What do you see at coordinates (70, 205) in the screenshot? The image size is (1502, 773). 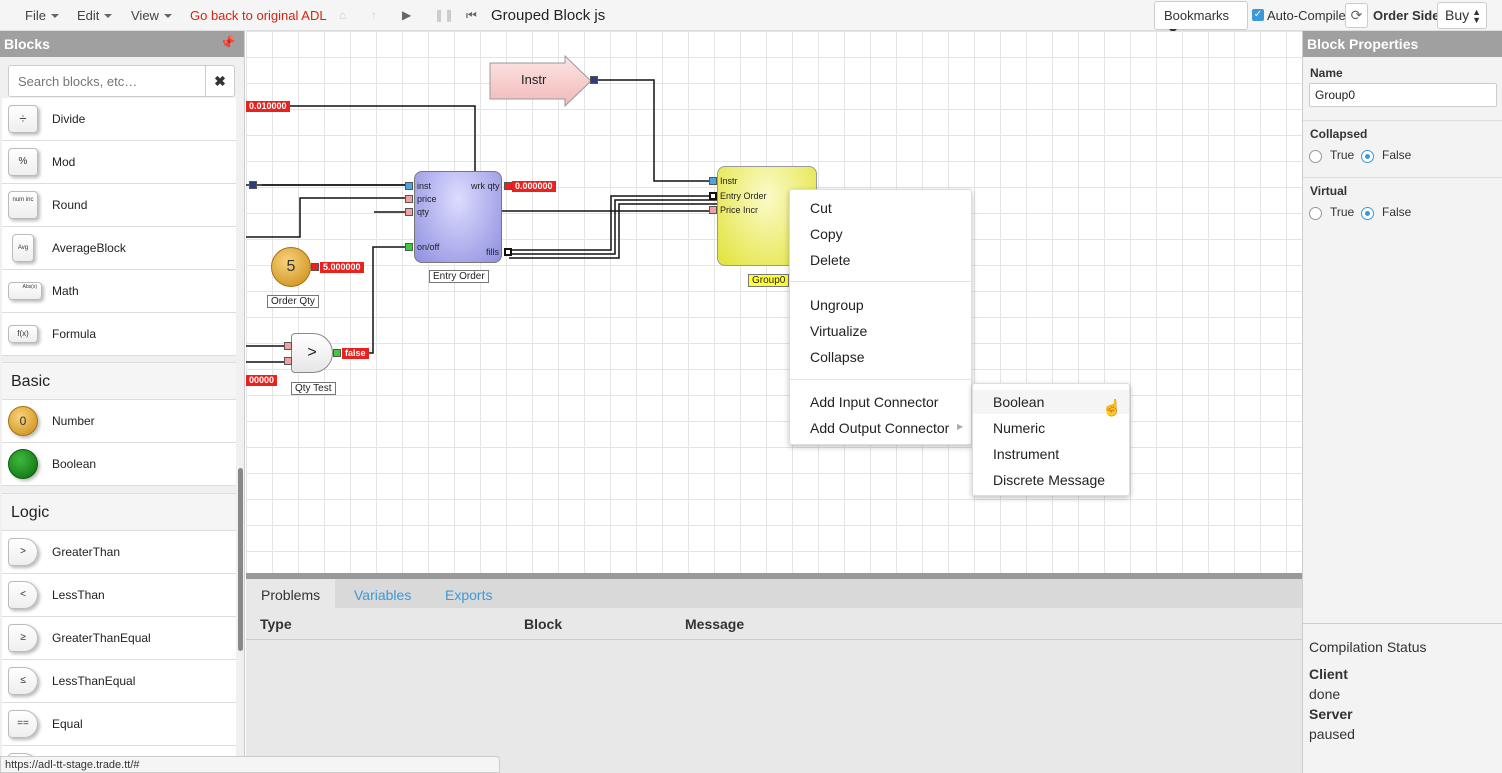 I see `block-item-label: Round` at bounding box center [70, 205].